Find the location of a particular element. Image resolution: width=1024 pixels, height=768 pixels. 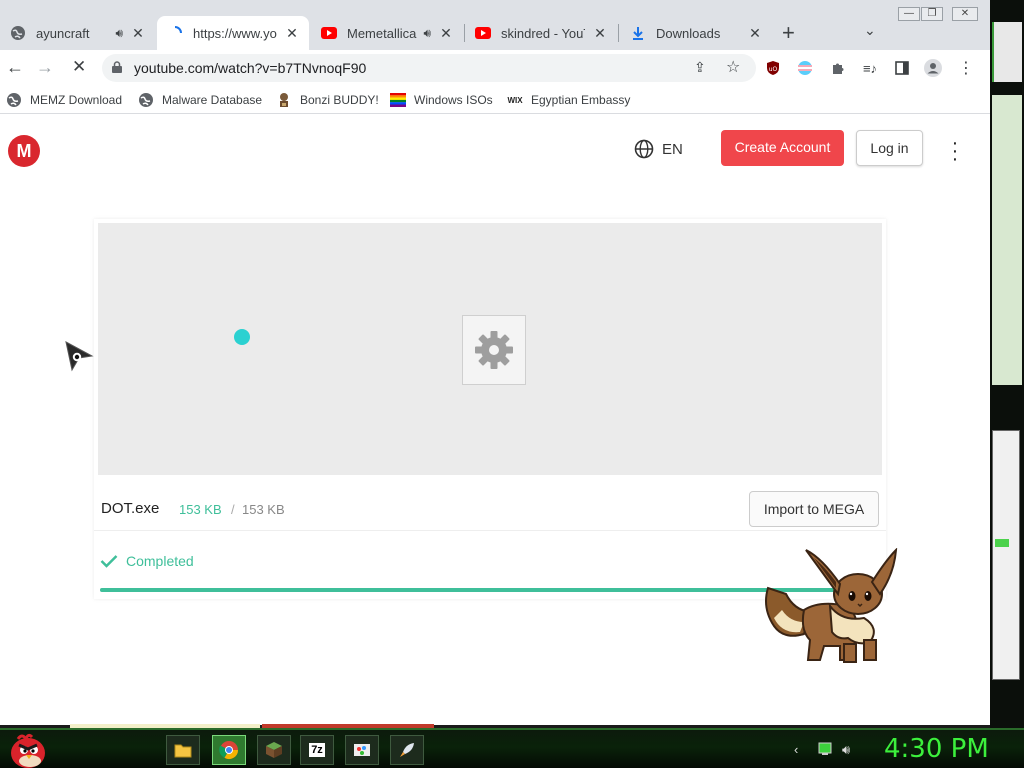

extensions-puzzle-icon is located at coordinates (838, 68).